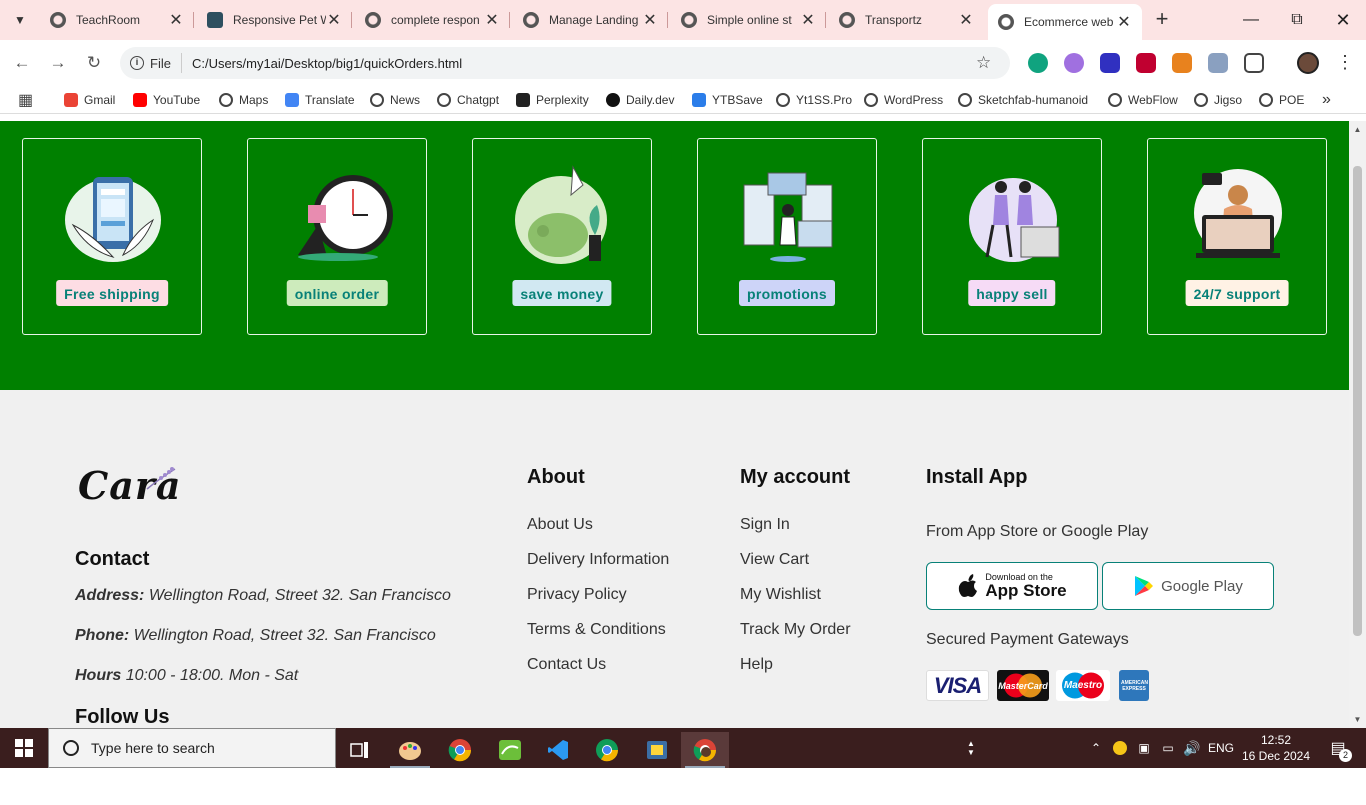 The width and height of the screenshot is (1366, 805). Describe the element at coordinates (1276, 748) in the screenshot. I see `clock: 12:52 16 Dec 2024` at that location.